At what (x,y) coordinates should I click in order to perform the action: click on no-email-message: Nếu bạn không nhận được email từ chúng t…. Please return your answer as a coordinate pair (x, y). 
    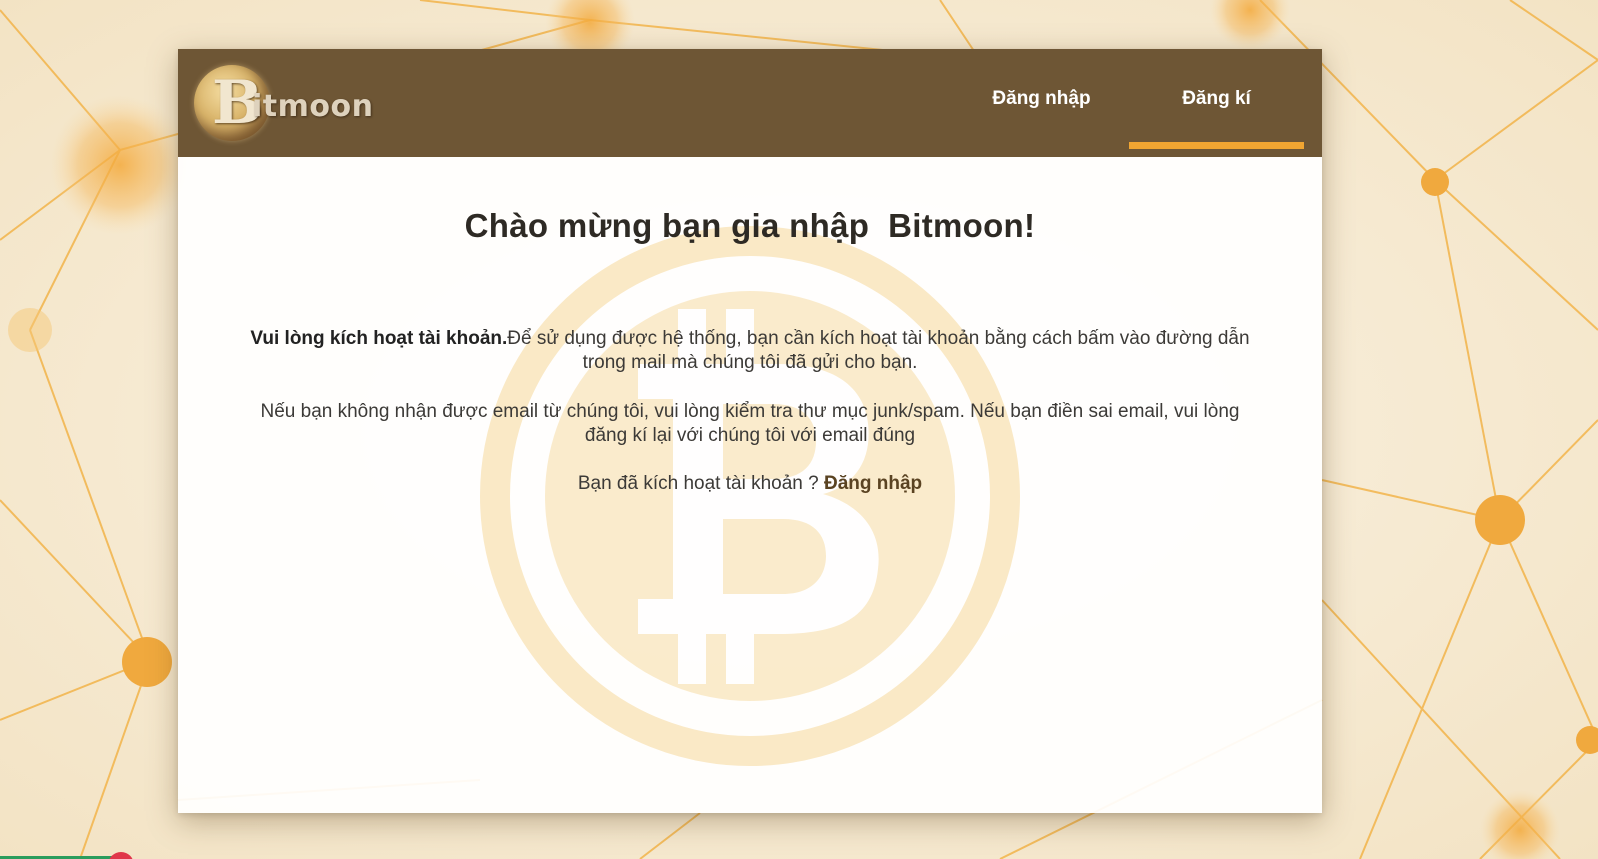
    Looking at the image, I should click on (750, 423).